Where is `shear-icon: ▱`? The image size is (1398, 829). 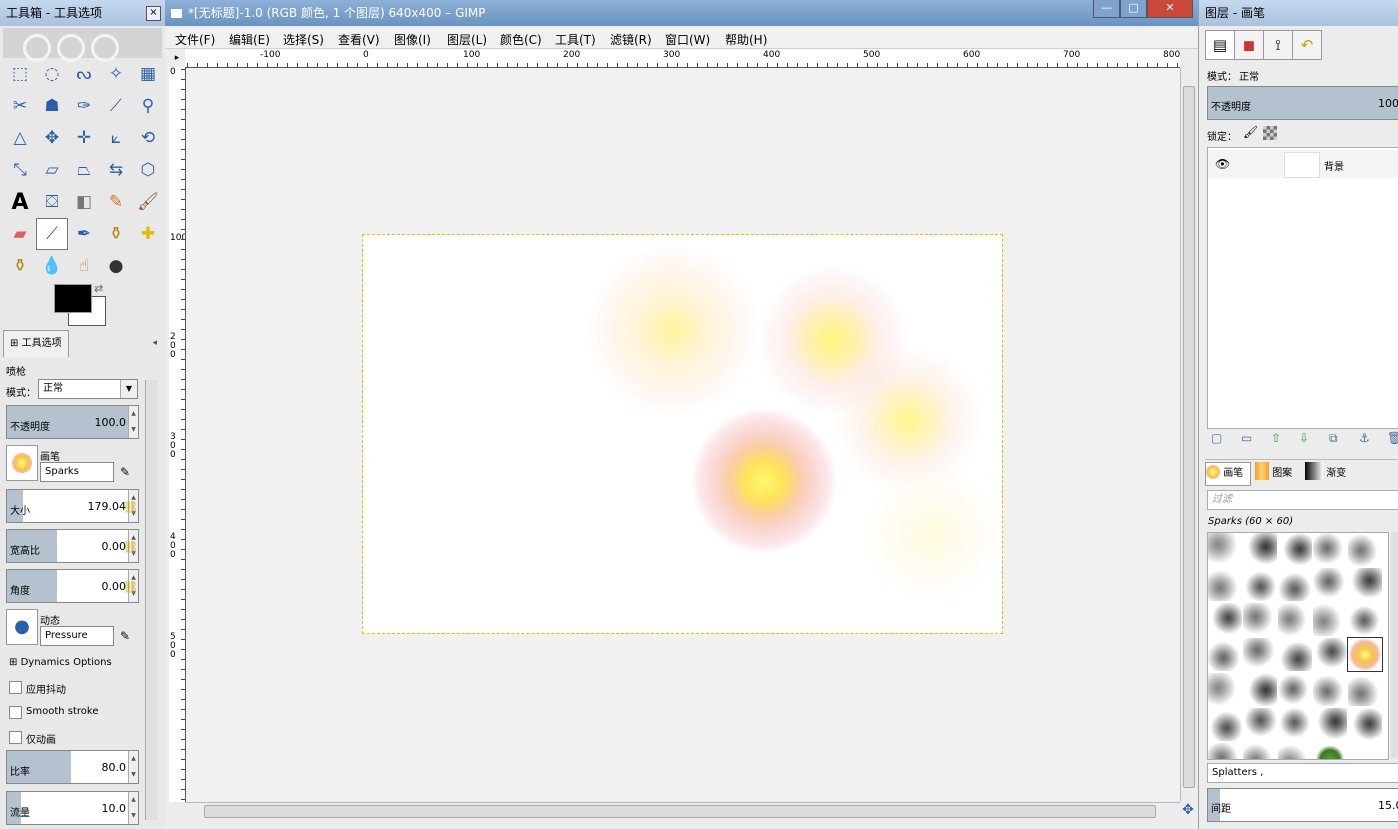
shear-icon: ▱ is located at coordinates (52, 170).